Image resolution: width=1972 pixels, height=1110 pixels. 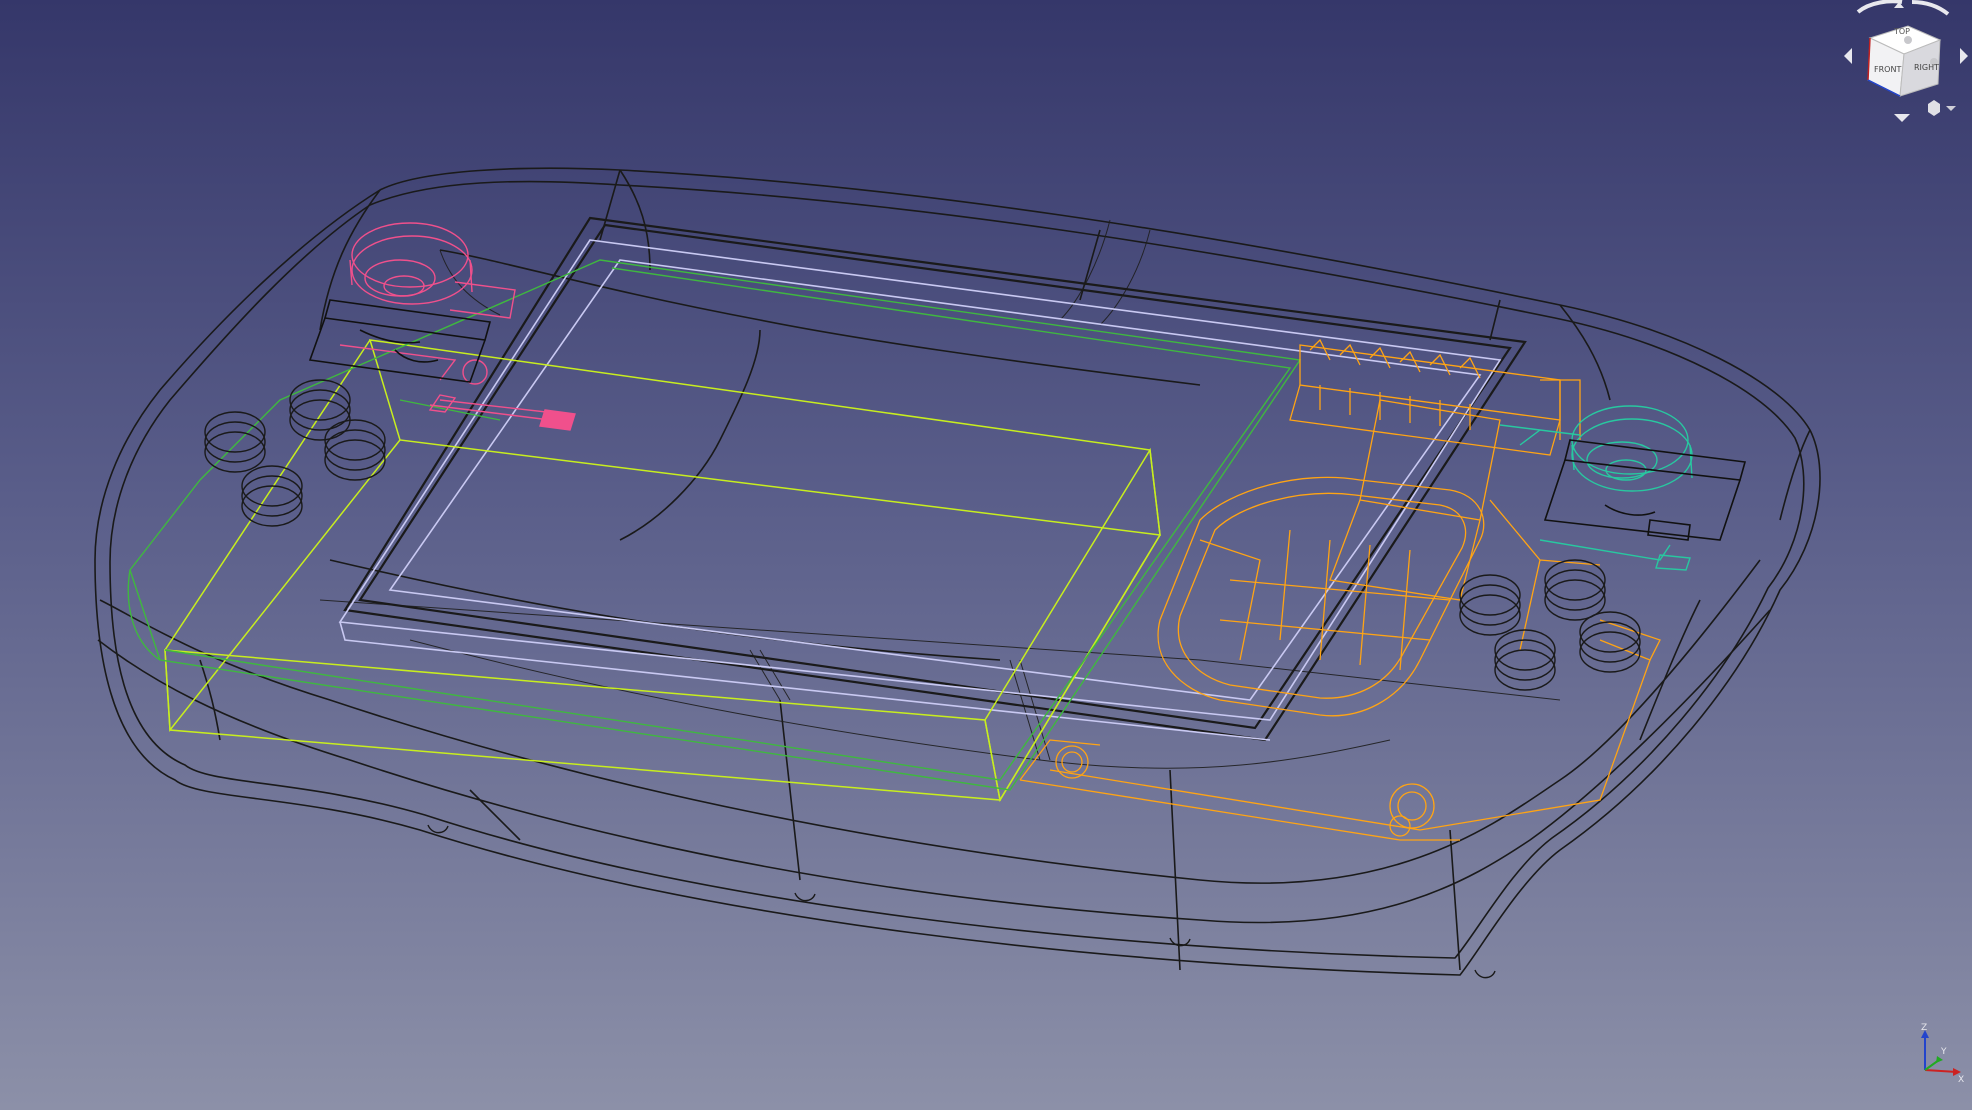 I want to click on y-axis-label: Y, so click(x=1943, y=1052).